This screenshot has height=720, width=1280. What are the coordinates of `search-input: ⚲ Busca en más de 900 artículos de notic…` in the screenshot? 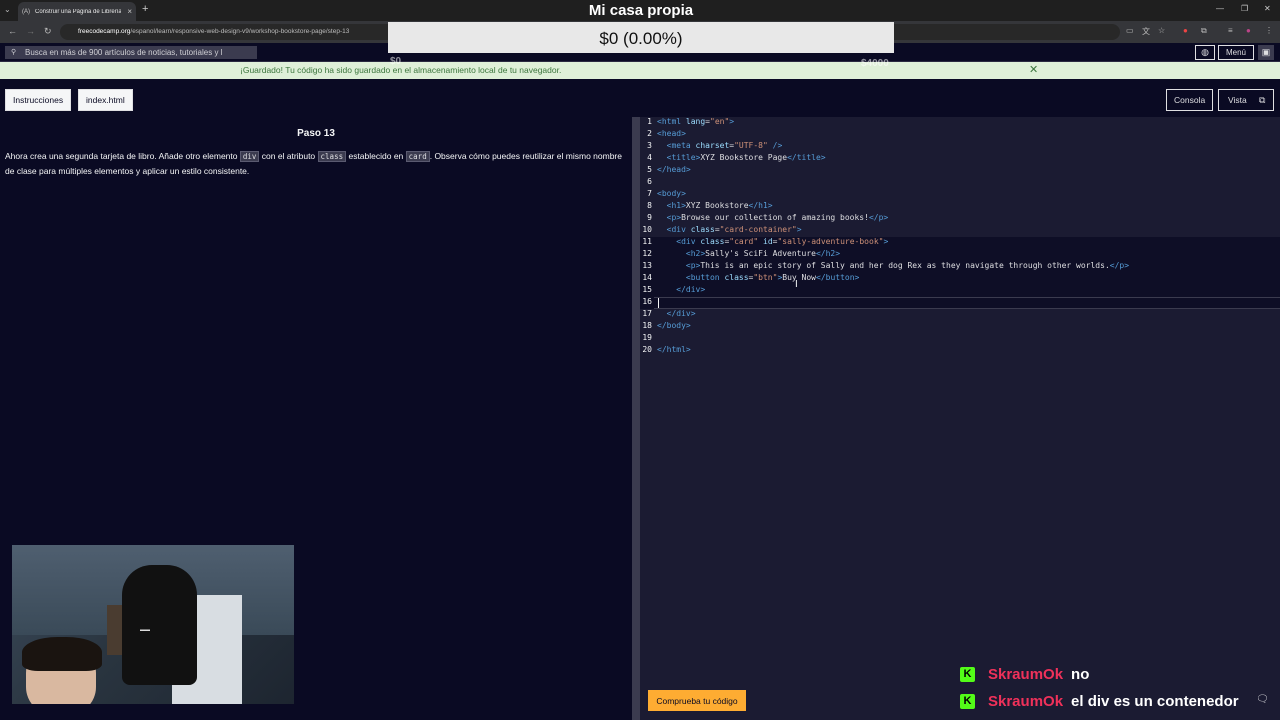 It's located at (131, 52).